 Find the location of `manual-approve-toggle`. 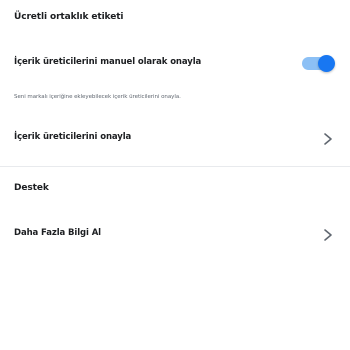

manual-approve-toggle is located at coordinates (318, 63).